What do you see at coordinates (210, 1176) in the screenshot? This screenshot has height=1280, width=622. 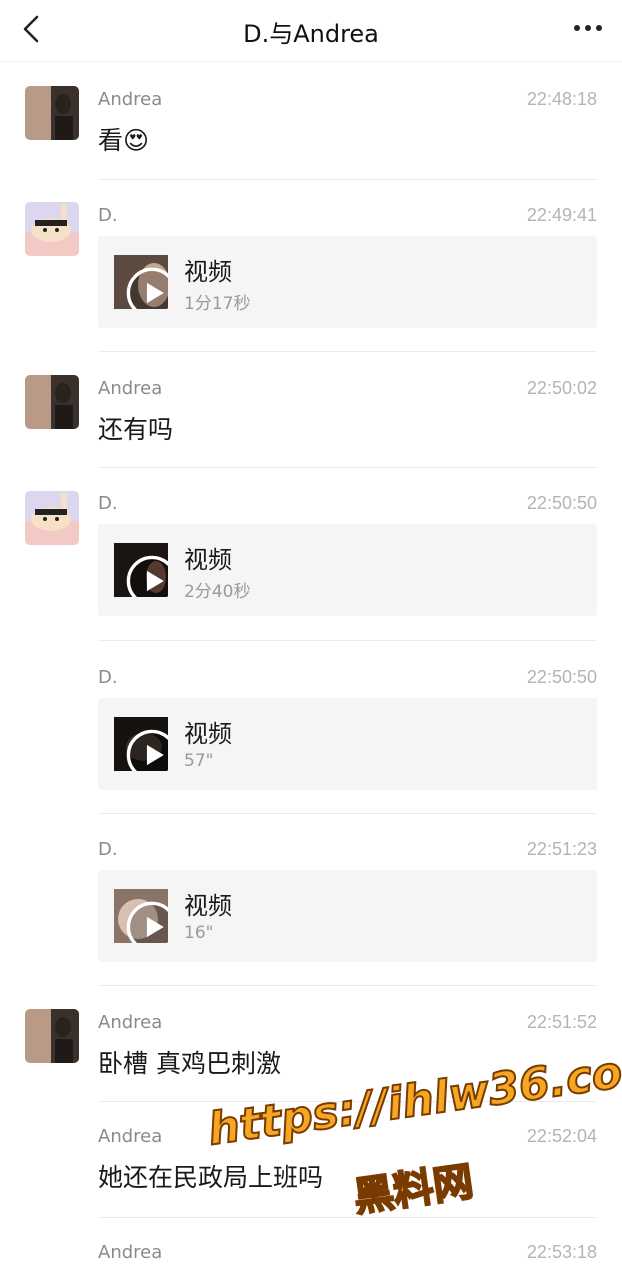 I see `message-text: 她还在民政局上班吗` at bounding box center [210, 1176].